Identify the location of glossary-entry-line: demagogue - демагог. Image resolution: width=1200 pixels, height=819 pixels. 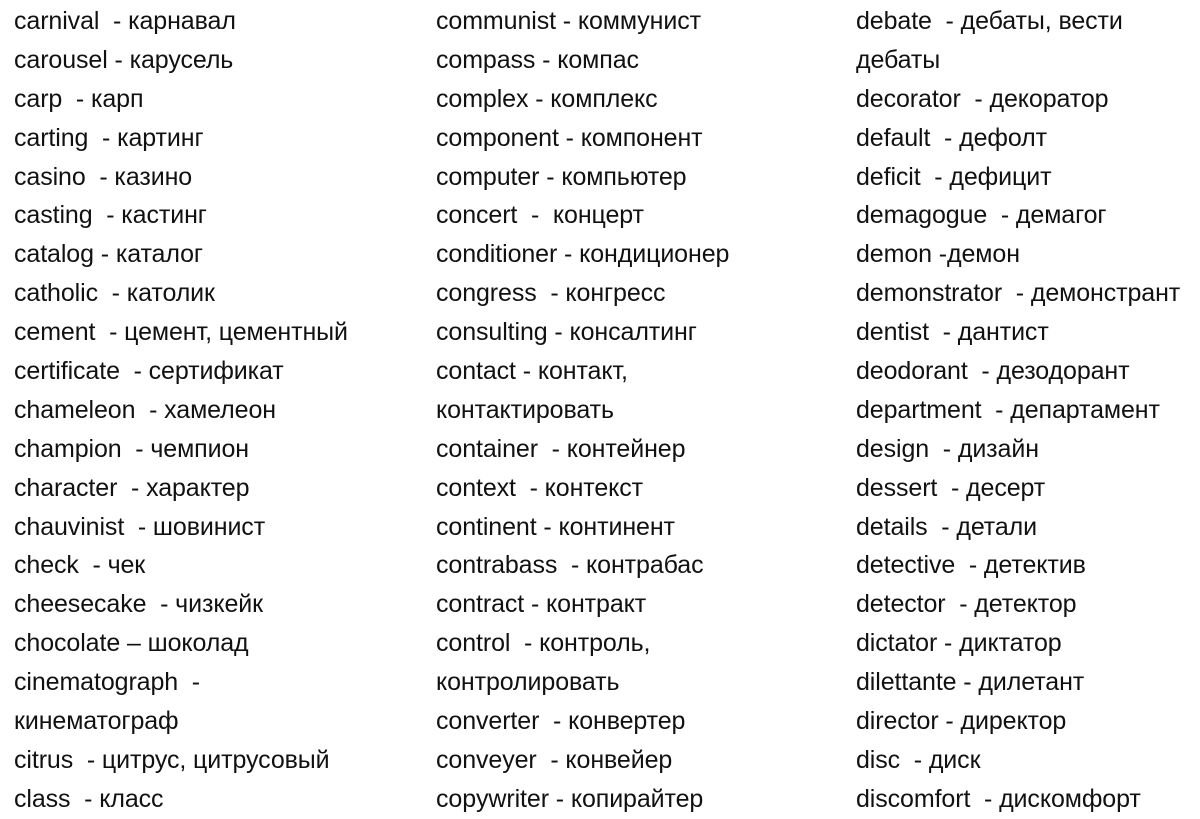
(981, 215).